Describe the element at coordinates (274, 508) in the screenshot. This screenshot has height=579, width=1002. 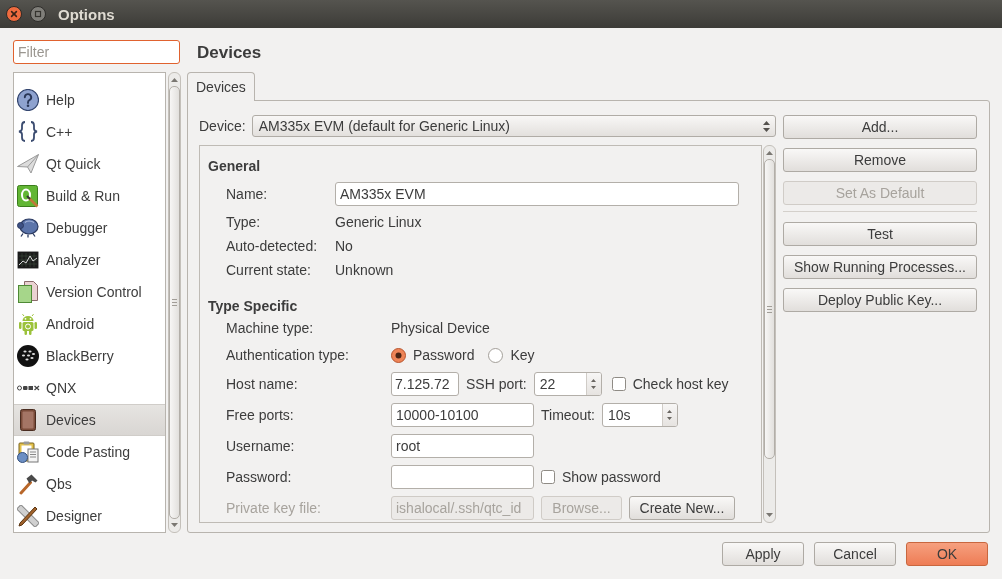
I see `field-label: Private key file:` at that location.